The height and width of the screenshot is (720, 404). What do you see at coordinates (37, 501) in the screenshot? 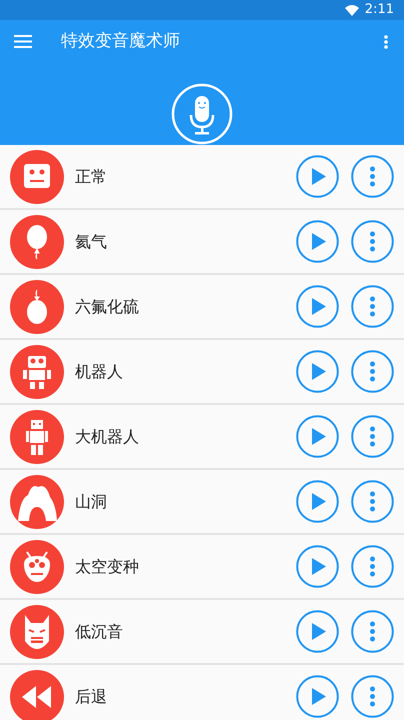
I see `cave-icon` at bounding box center [37, 501].